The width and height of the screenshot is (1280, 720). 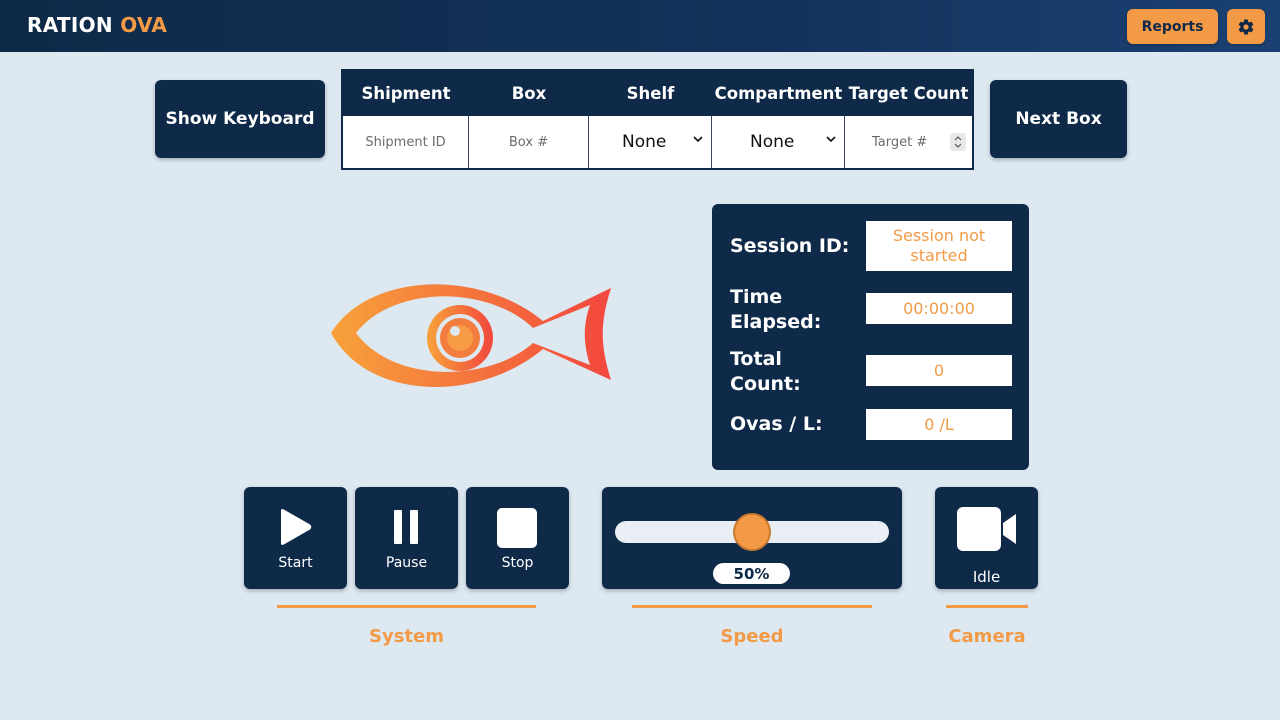 I want to click on shipment-table-row: Shipment ID Box # None None Target #, so click(x=657, y=142).